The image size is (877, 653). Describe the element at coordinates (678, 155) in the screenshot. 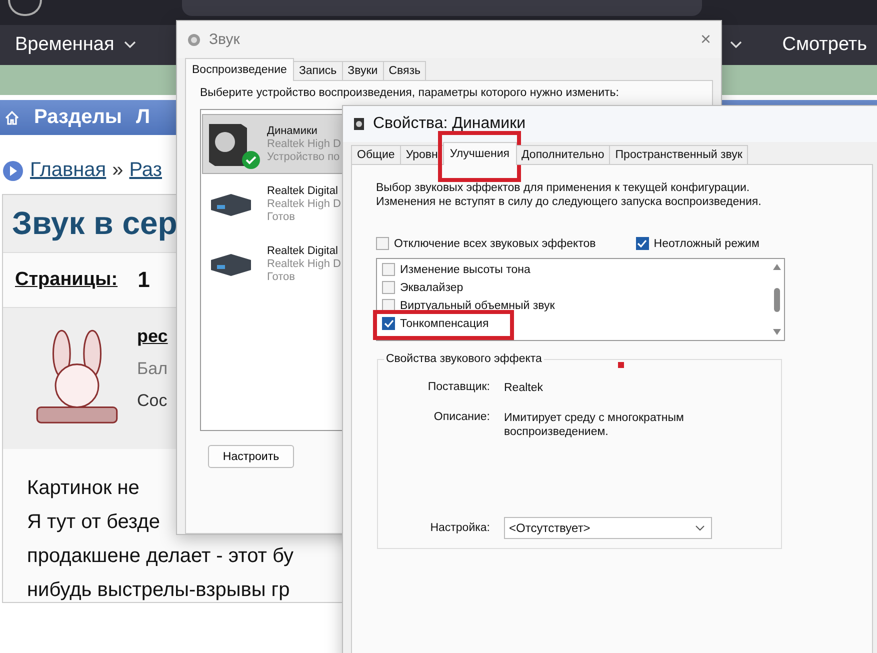

I see `tab: Пространственный звук` at that location.